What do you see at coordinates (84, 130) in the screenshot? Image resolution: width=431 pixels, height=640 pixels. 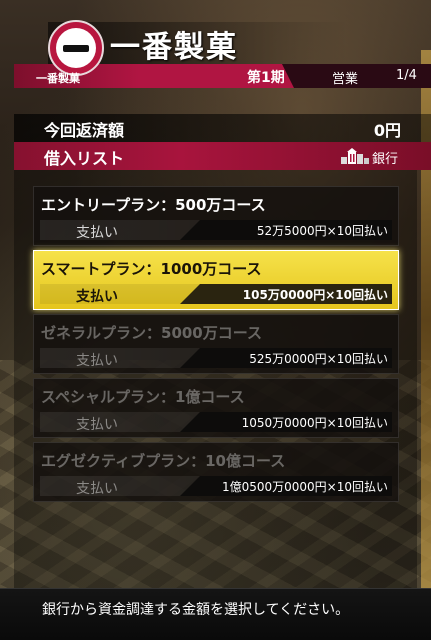 I see `repayment-label: 今回返済額` at bounding box center [84, 130].